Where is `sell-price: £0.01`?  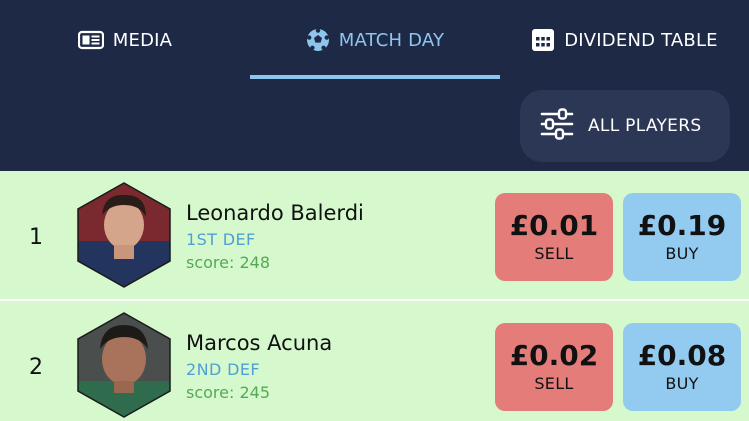
sell-price: £0.01 is located at coordinates (554, 225).